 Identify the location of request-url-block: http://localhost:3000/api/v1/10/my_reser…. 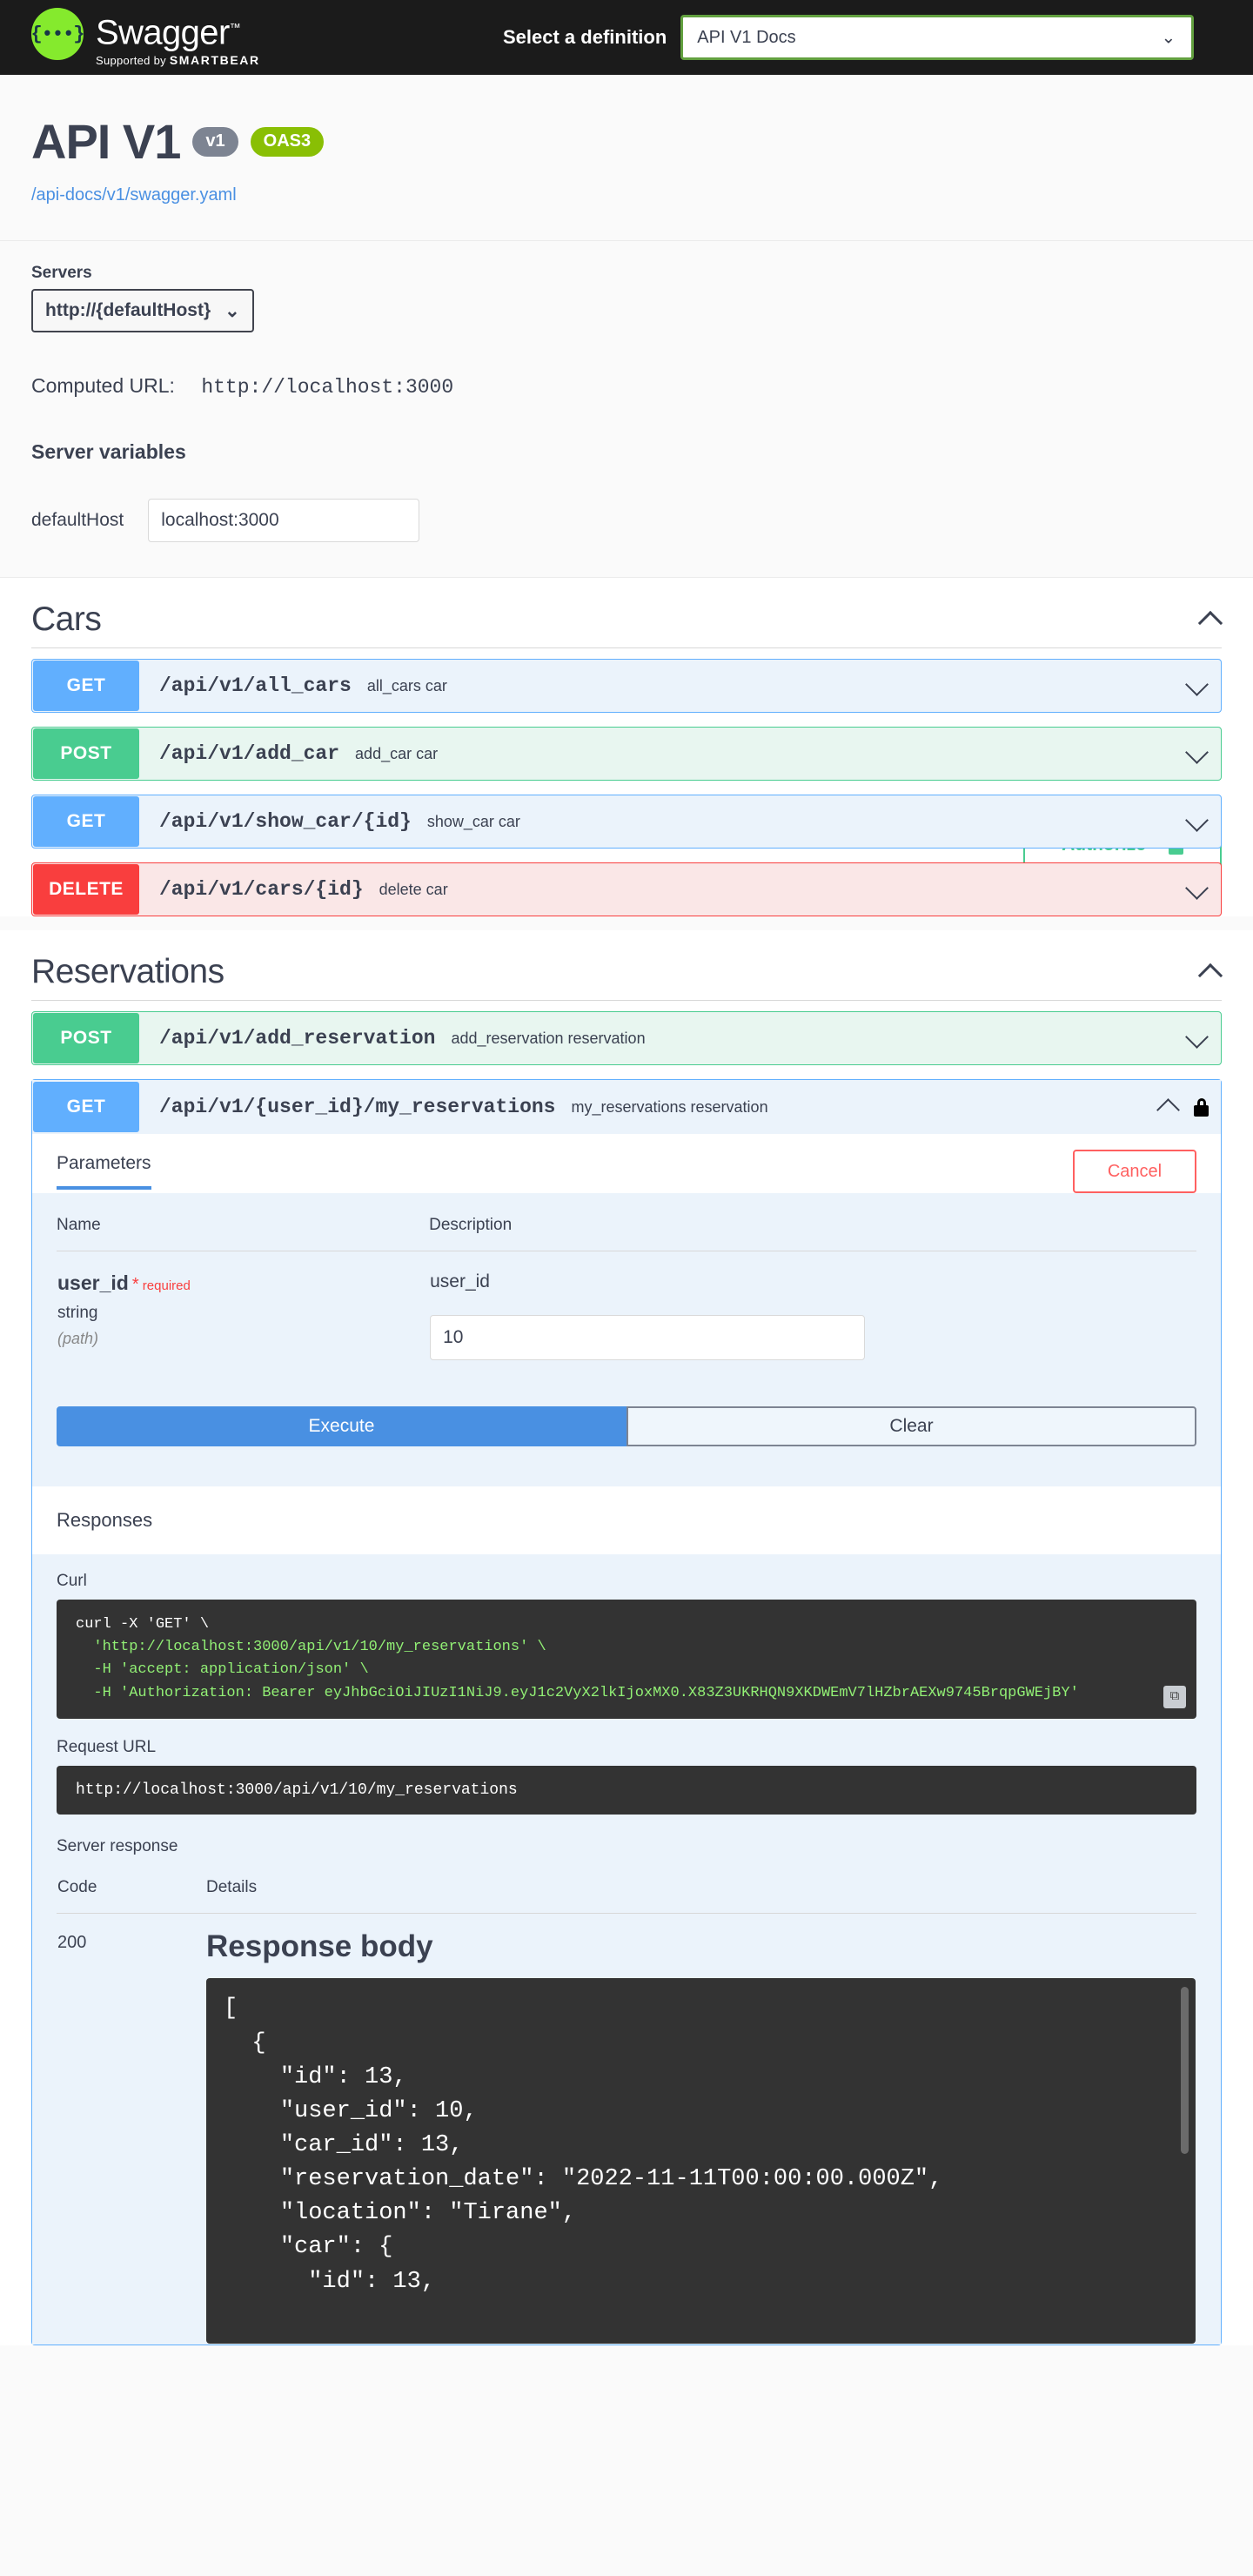
(626, 1790).